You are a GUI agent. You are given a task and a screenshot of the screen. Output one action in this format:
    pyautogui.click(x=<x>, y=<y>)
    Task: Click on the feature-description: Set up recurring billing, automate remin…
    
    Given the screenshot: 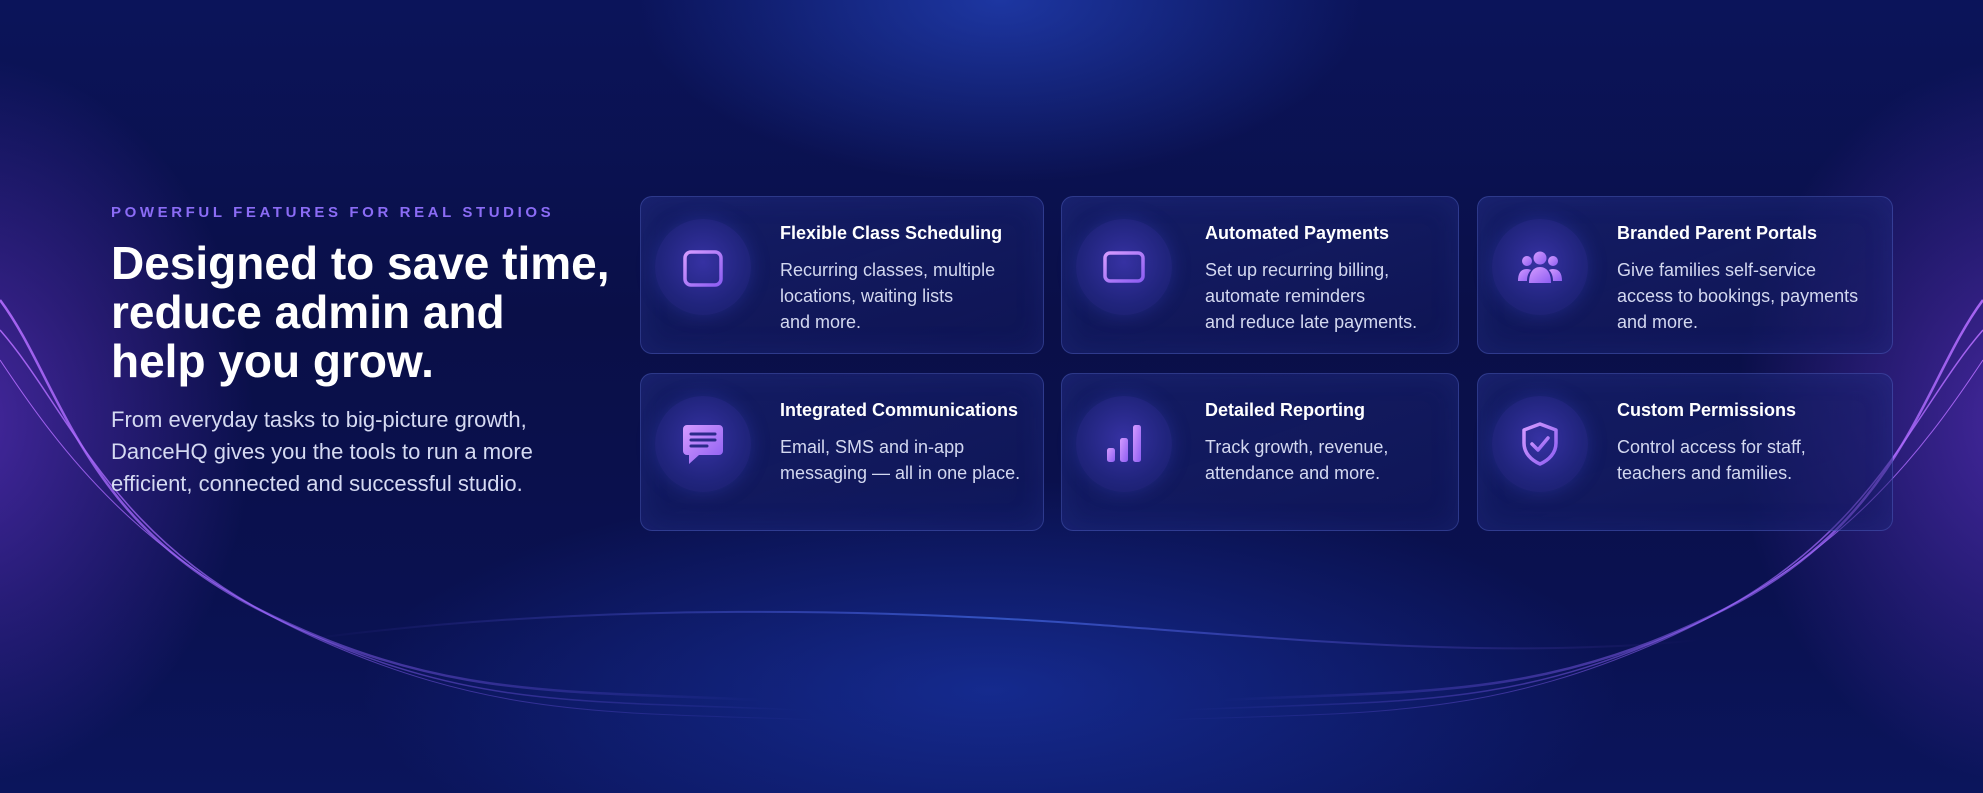 What is the action you would take?
    pyautogui.click(x=1336, y=296)
    